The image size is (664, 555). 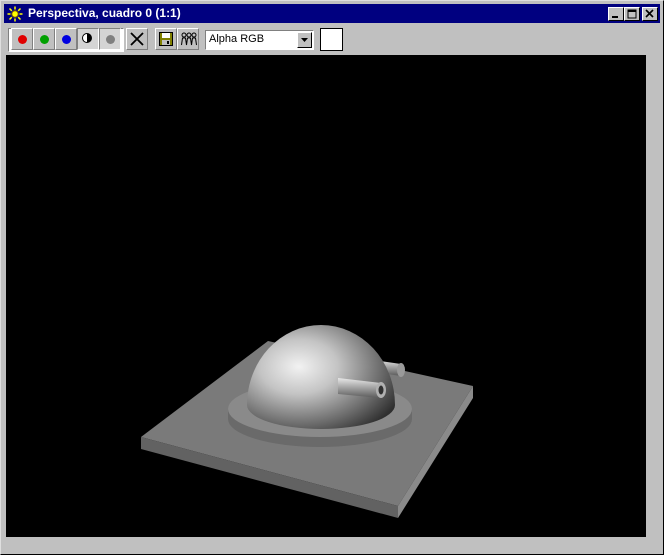 I want to click on red-dot-icon, so click(x=22, y=39).